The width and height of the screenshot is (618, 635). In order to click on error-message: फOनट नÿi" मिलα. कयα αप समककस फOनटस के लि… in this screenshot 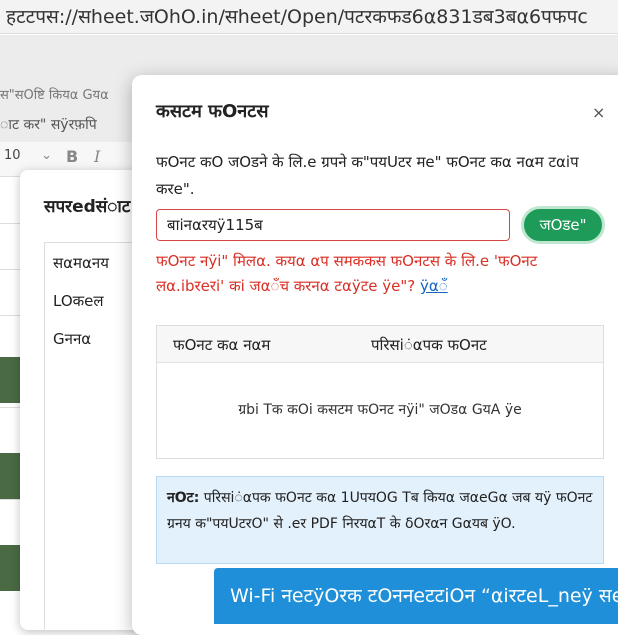, I will do `click(376, 274)`.